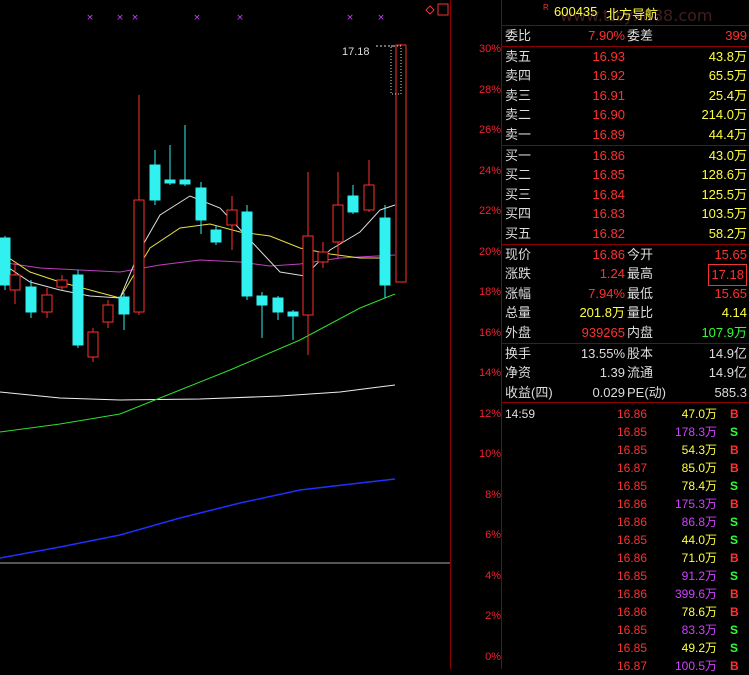 The height and width of the screenshot is (675, 749). I want to click on diamond-icon, so click(430, 10).